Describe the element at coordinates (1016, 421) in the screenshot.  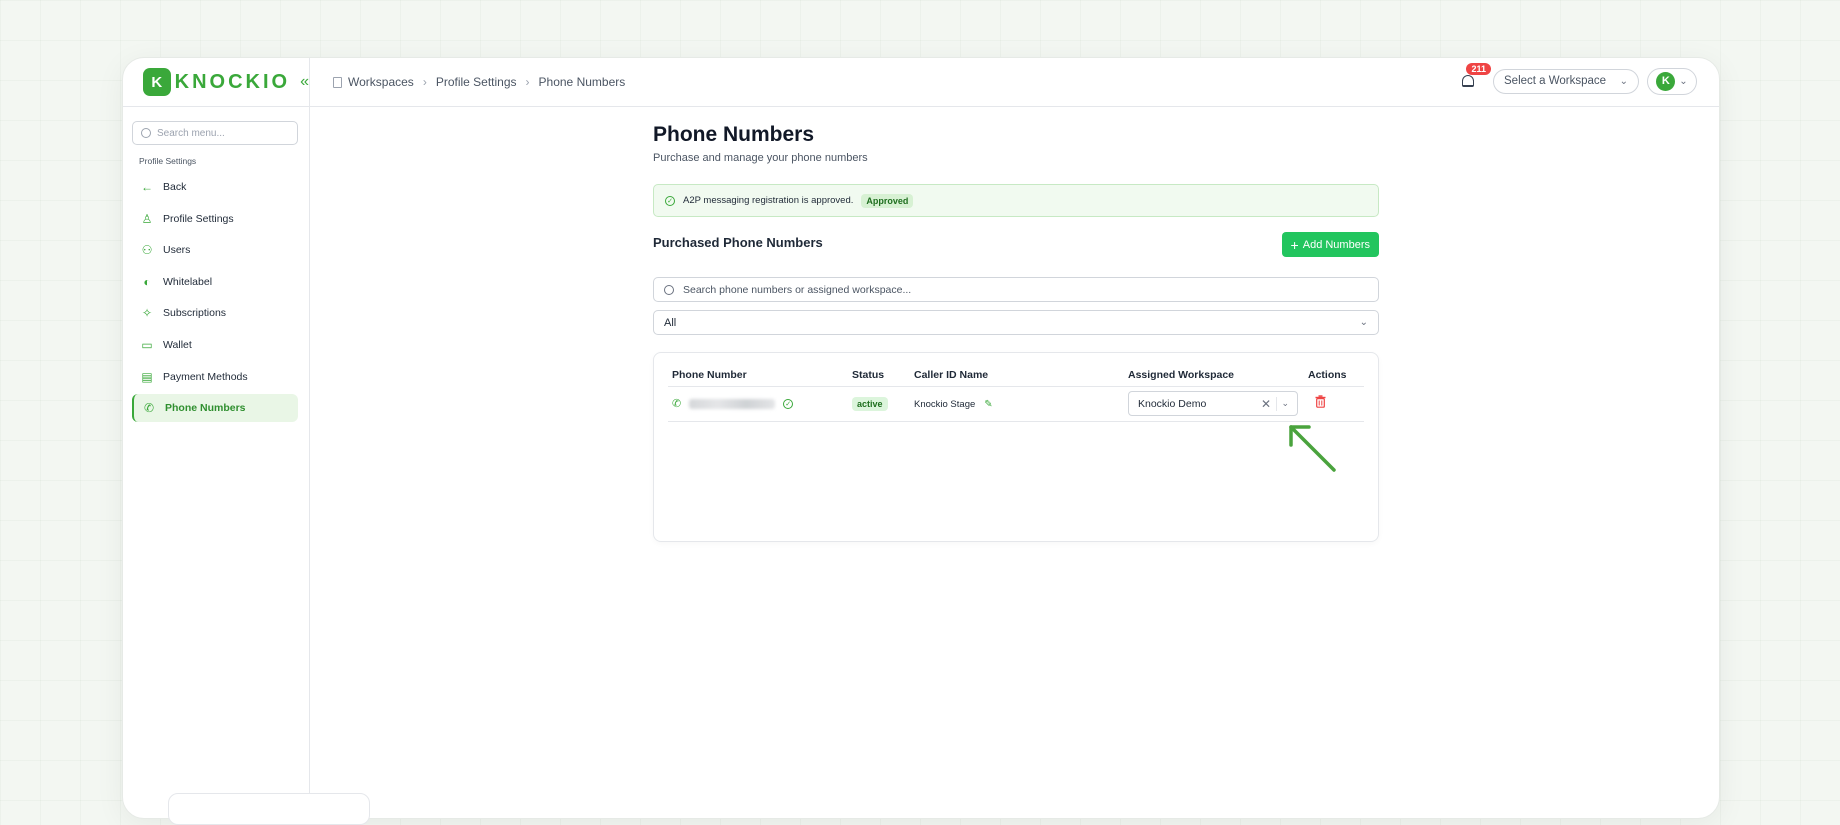
I see `row-divider` at that location.